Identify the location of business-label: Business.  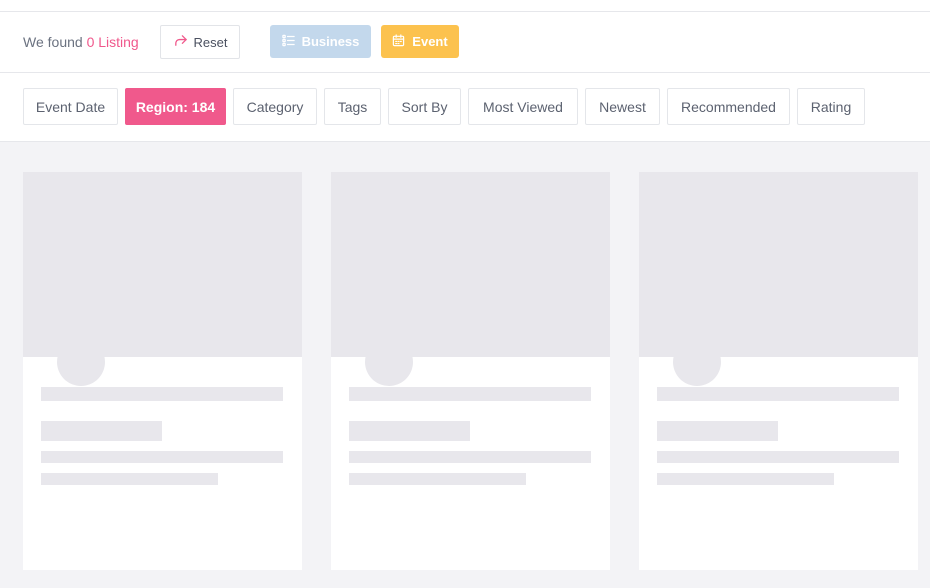
(330, 41).